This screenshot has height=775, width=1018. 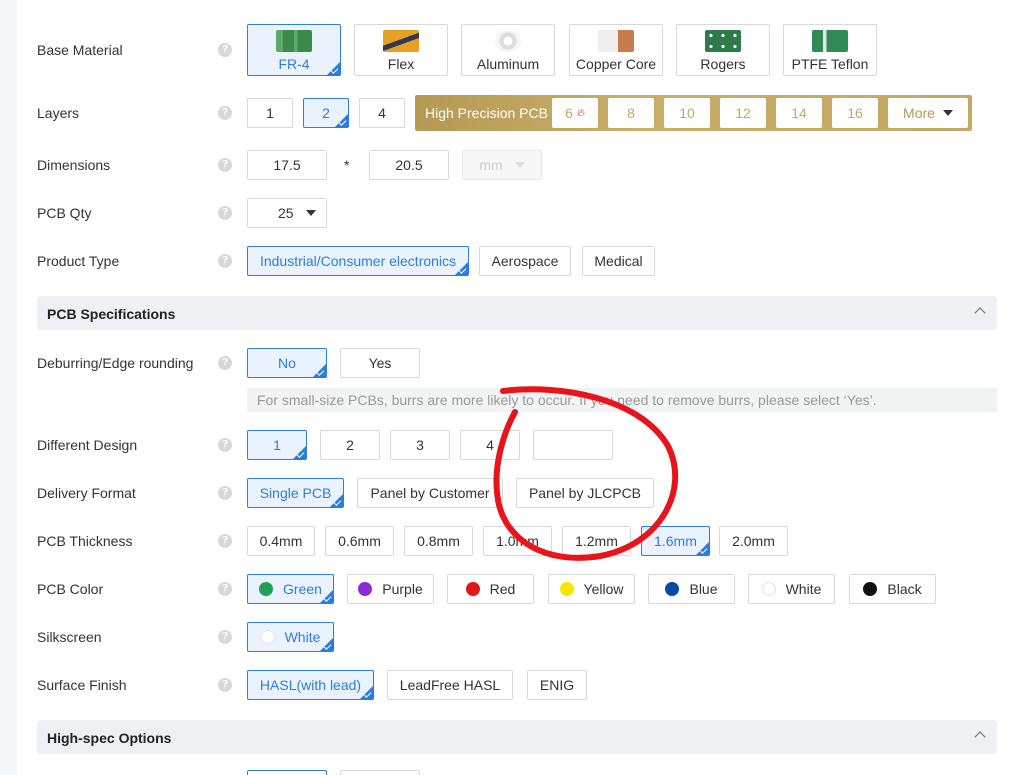 I want to click on delivery-panel-by-jlcpcb-button: Panel by JLCPCB, so click(x=585, y=493).